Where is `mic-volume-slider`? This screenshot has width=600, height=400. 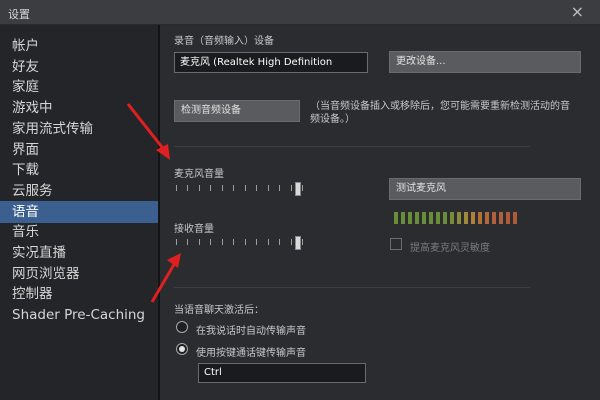 mic-volume-slider is located at coordinates (243, 189).